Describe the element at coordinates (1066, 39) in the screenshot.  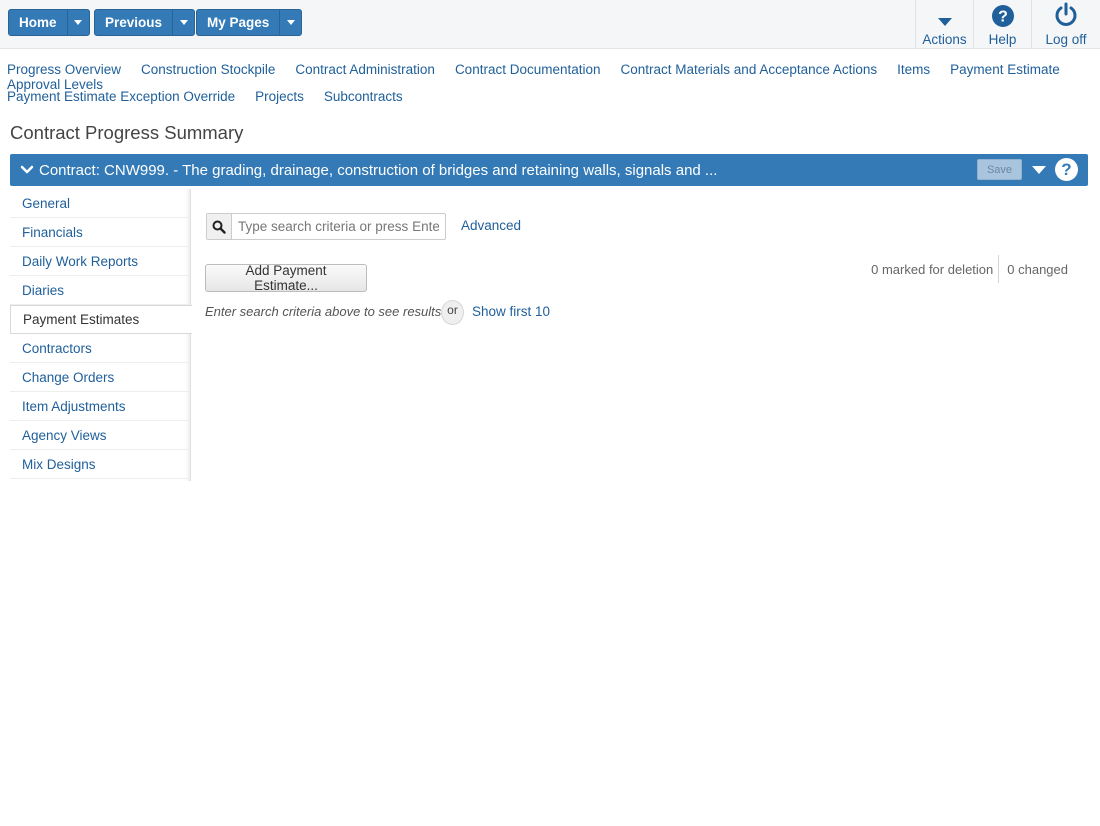
I see `log-off-label: Log off` at that location.